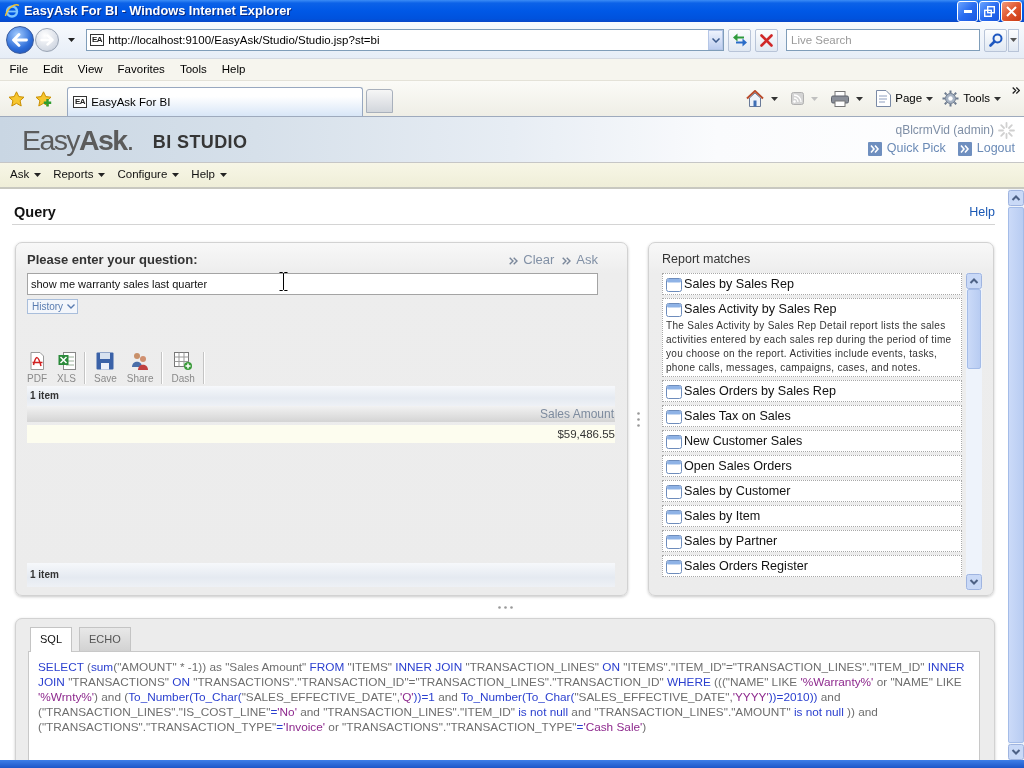 Image resolution: width=1024 pixels, height=768 pixels. What do you see at coordinates (80, 102) in the screenshot?
I see `site-favicon: EA` at bounding box center [80, 102].